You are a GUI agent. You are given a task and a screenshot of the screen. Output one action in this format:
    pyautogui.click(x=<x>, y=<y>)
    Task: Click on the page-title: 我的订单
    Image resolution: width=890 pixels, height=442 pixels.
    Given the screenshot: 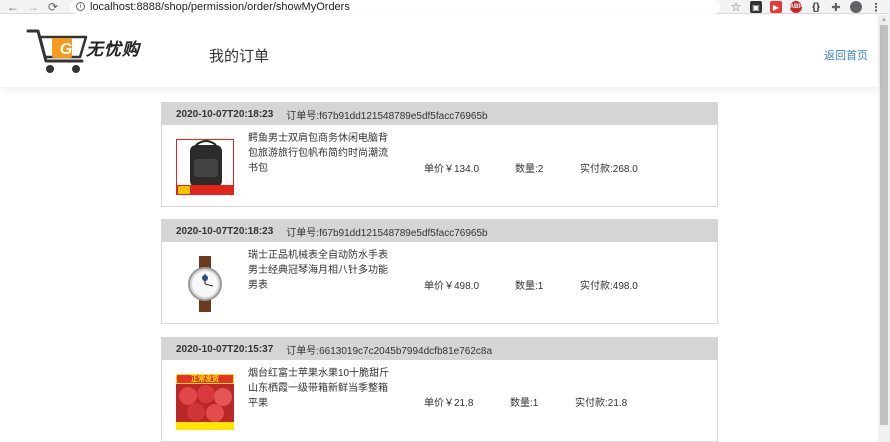 What is the action you would take?
    pyautogui.click(x=239, y=56)
    